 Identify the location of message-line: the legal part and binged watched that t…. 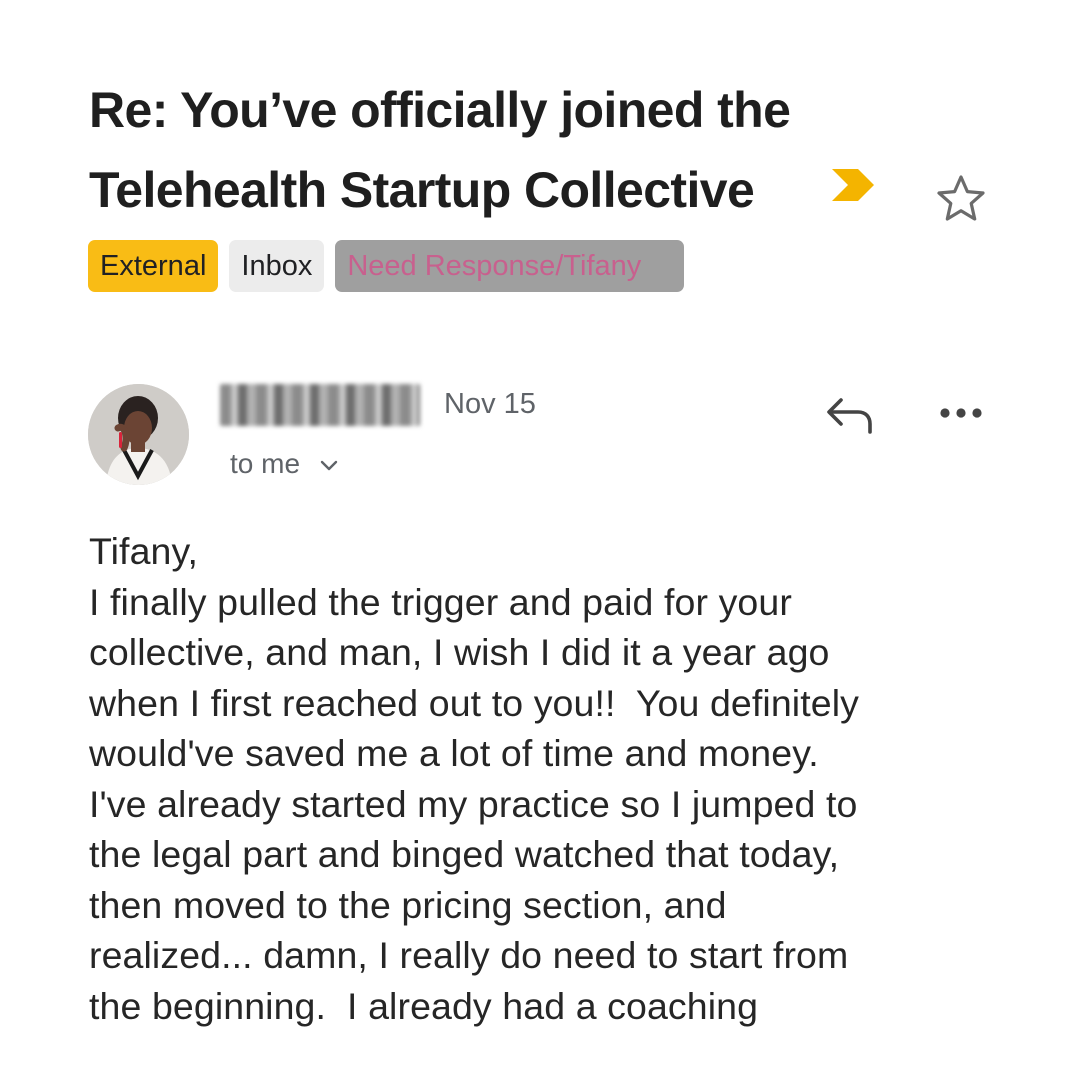
(464, 854).